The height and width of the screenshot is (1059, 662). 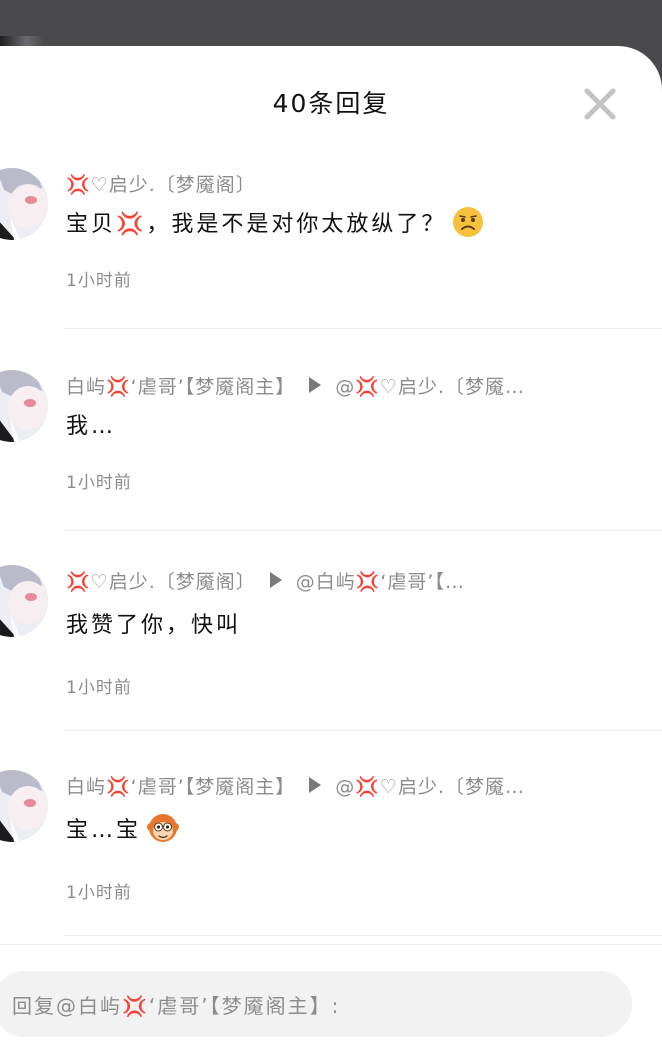 What do you see at coordinates (349, 623) in the screenshot?
I see `comment-text-row: 我赞了你，快叫` at bounding box center [349, 623].